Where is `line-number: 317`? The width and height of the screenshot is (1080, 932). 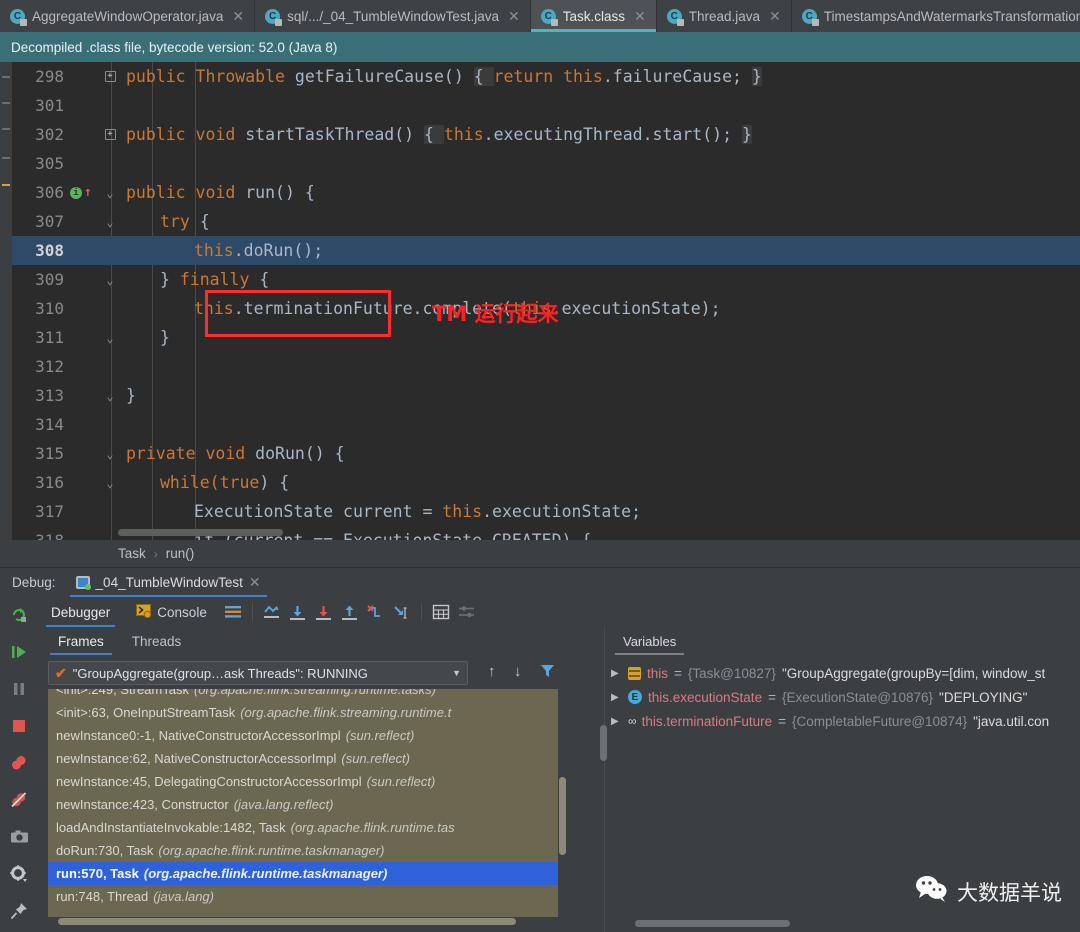 line-number: 317 is located at coordinates (41, 511).